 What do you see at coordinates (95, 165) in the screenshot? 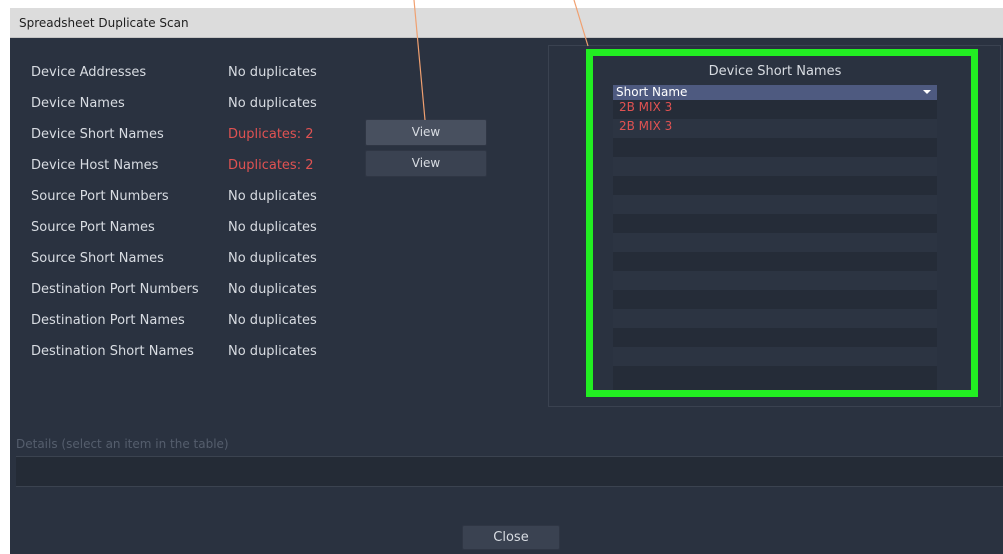
I see `scan-row-label: Device Host Names` at bounding box center [95, 165].